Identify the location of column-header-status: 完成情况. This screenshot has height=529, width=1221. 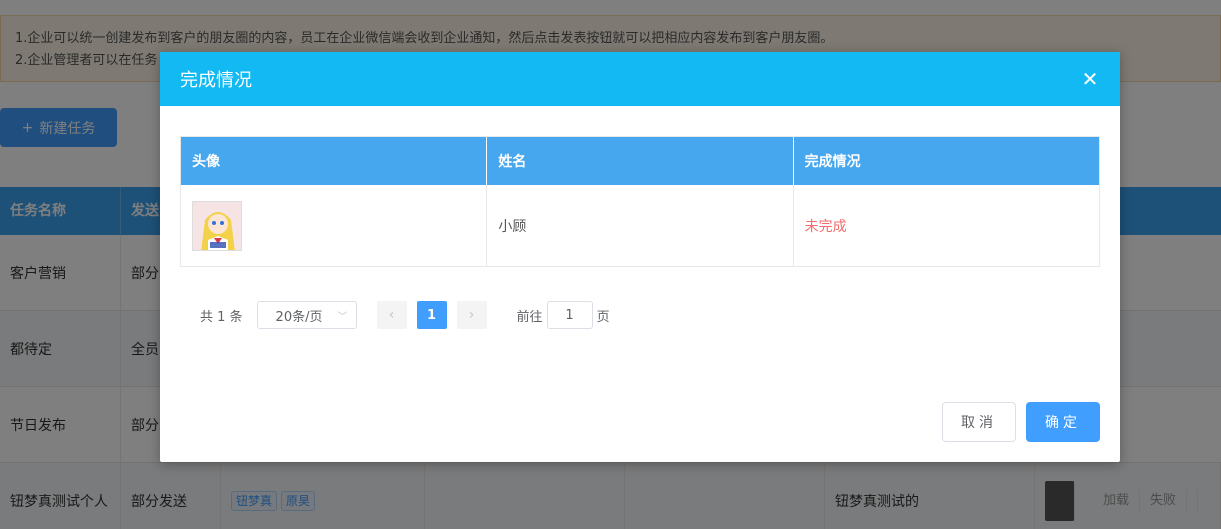
(832, 162).